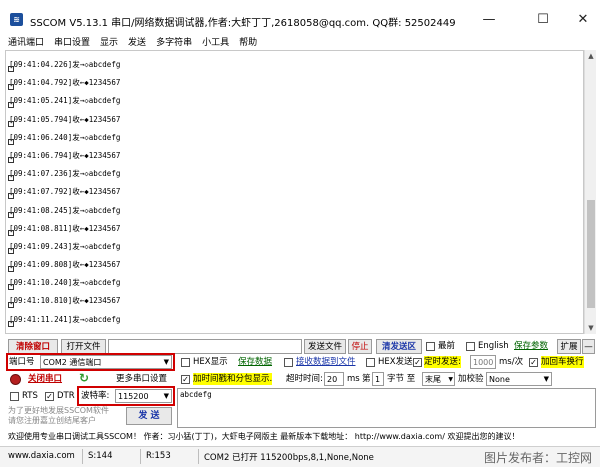 This screenshot has width=600, height=467. What do you see at coordinates (15, 379) in the screenshot?
I see `port-status-icon` at bounding box center [15, 379].